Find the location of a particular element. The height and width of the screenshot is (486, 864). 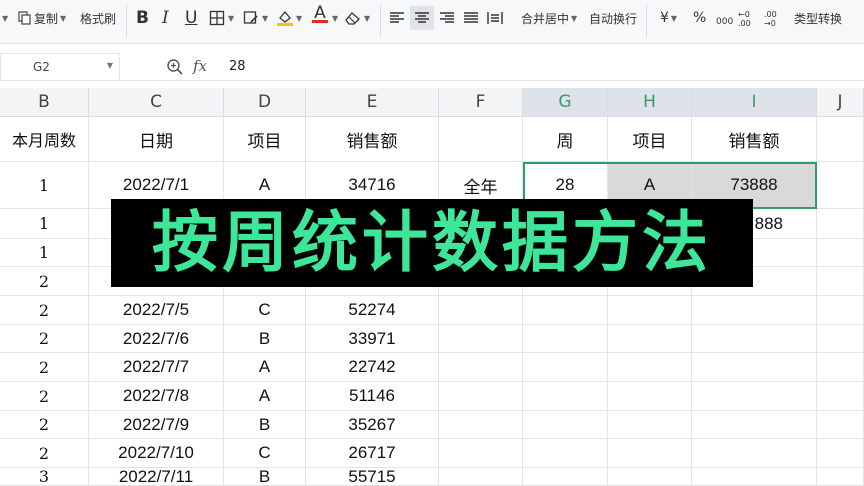

cell-sales: 52274 is located at coordinates (372, 310).